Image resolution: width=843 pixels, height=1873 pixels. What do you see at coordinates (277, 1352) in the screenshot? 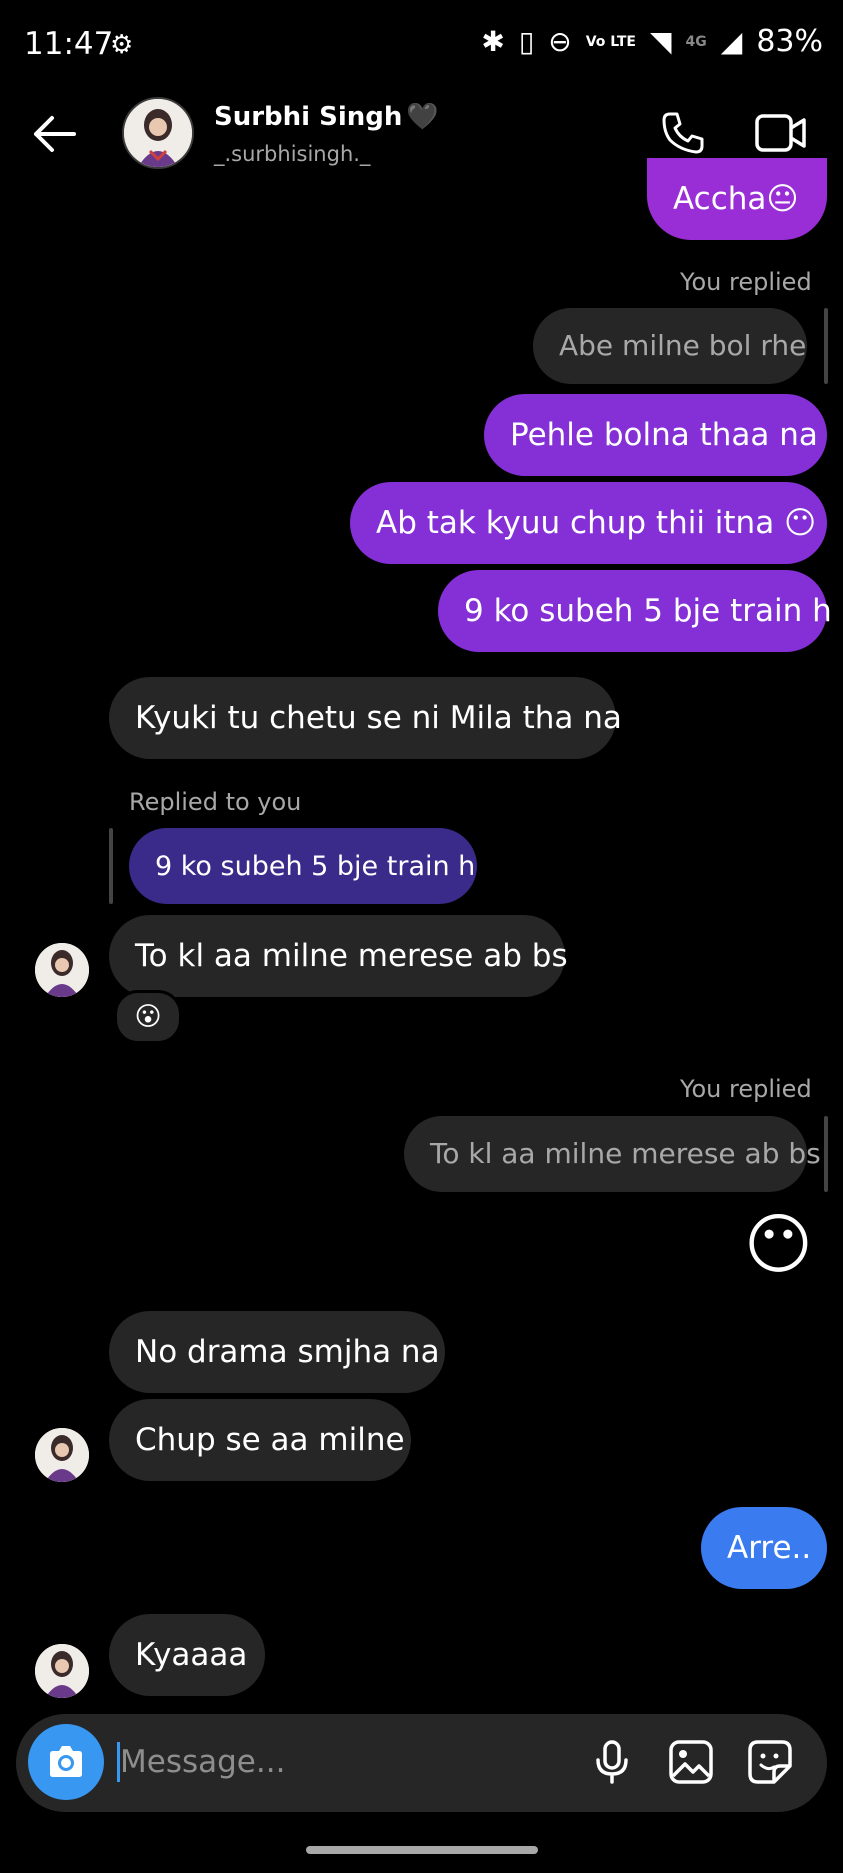
I see `incoming-message: No drama smjha na` at bounding box center [277, 1352].